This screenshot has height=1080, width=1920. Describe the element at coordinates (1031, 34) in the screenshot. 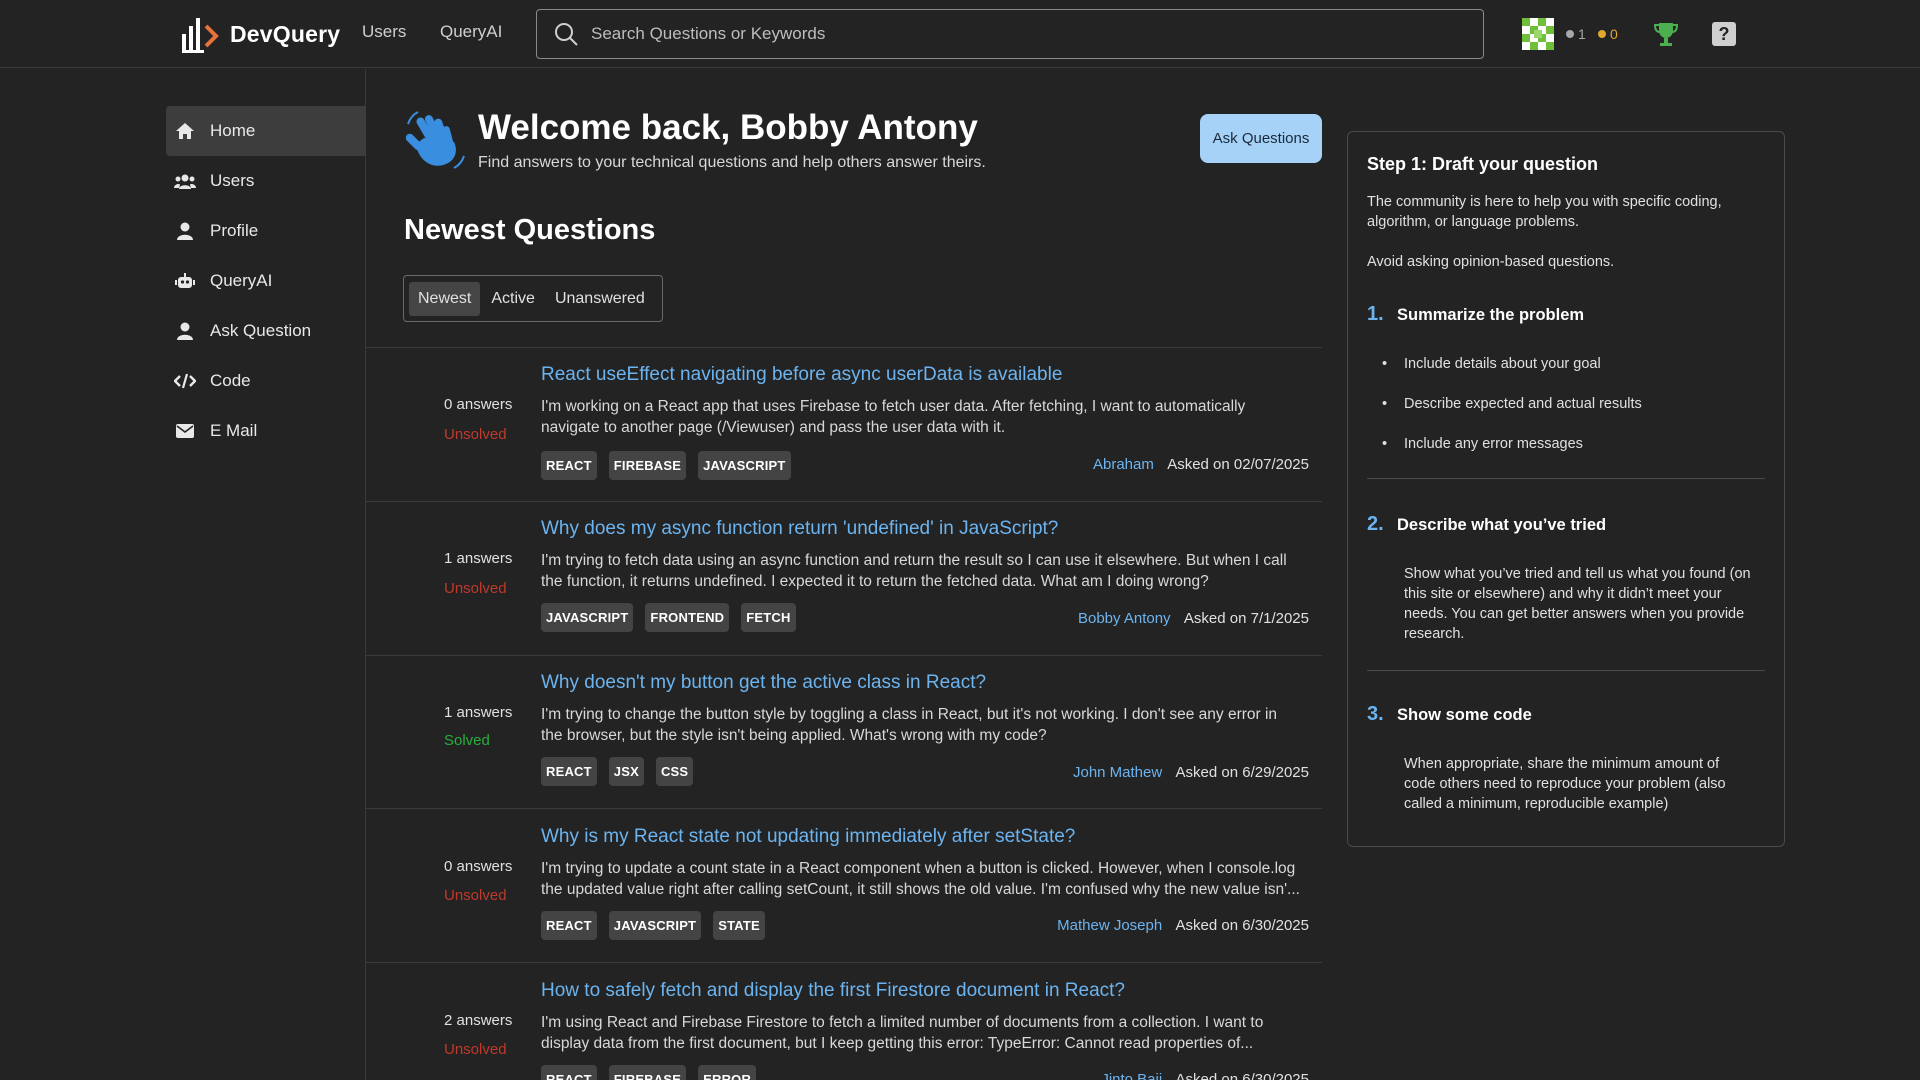

I see `search-input` at that location.